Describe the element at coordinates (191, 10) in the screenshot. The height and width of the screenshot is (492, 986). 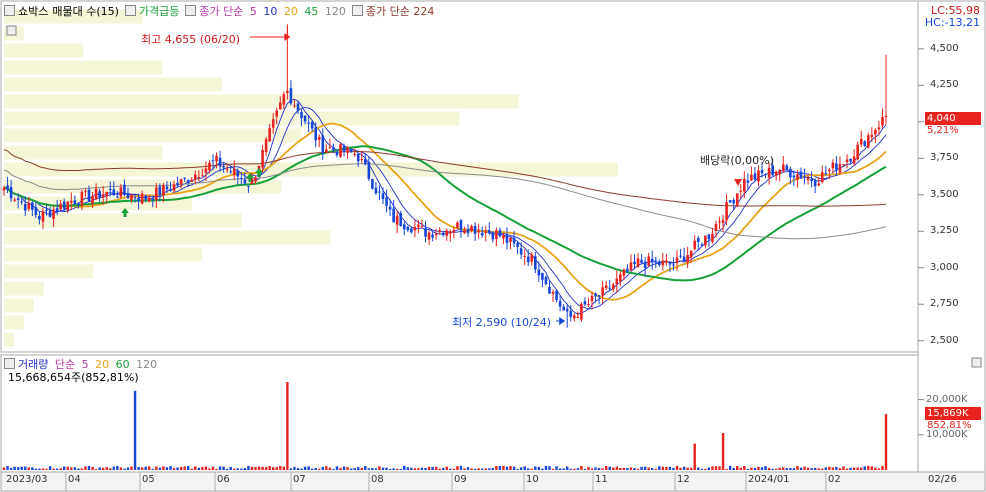
I see `ma-checkbox` at that location.